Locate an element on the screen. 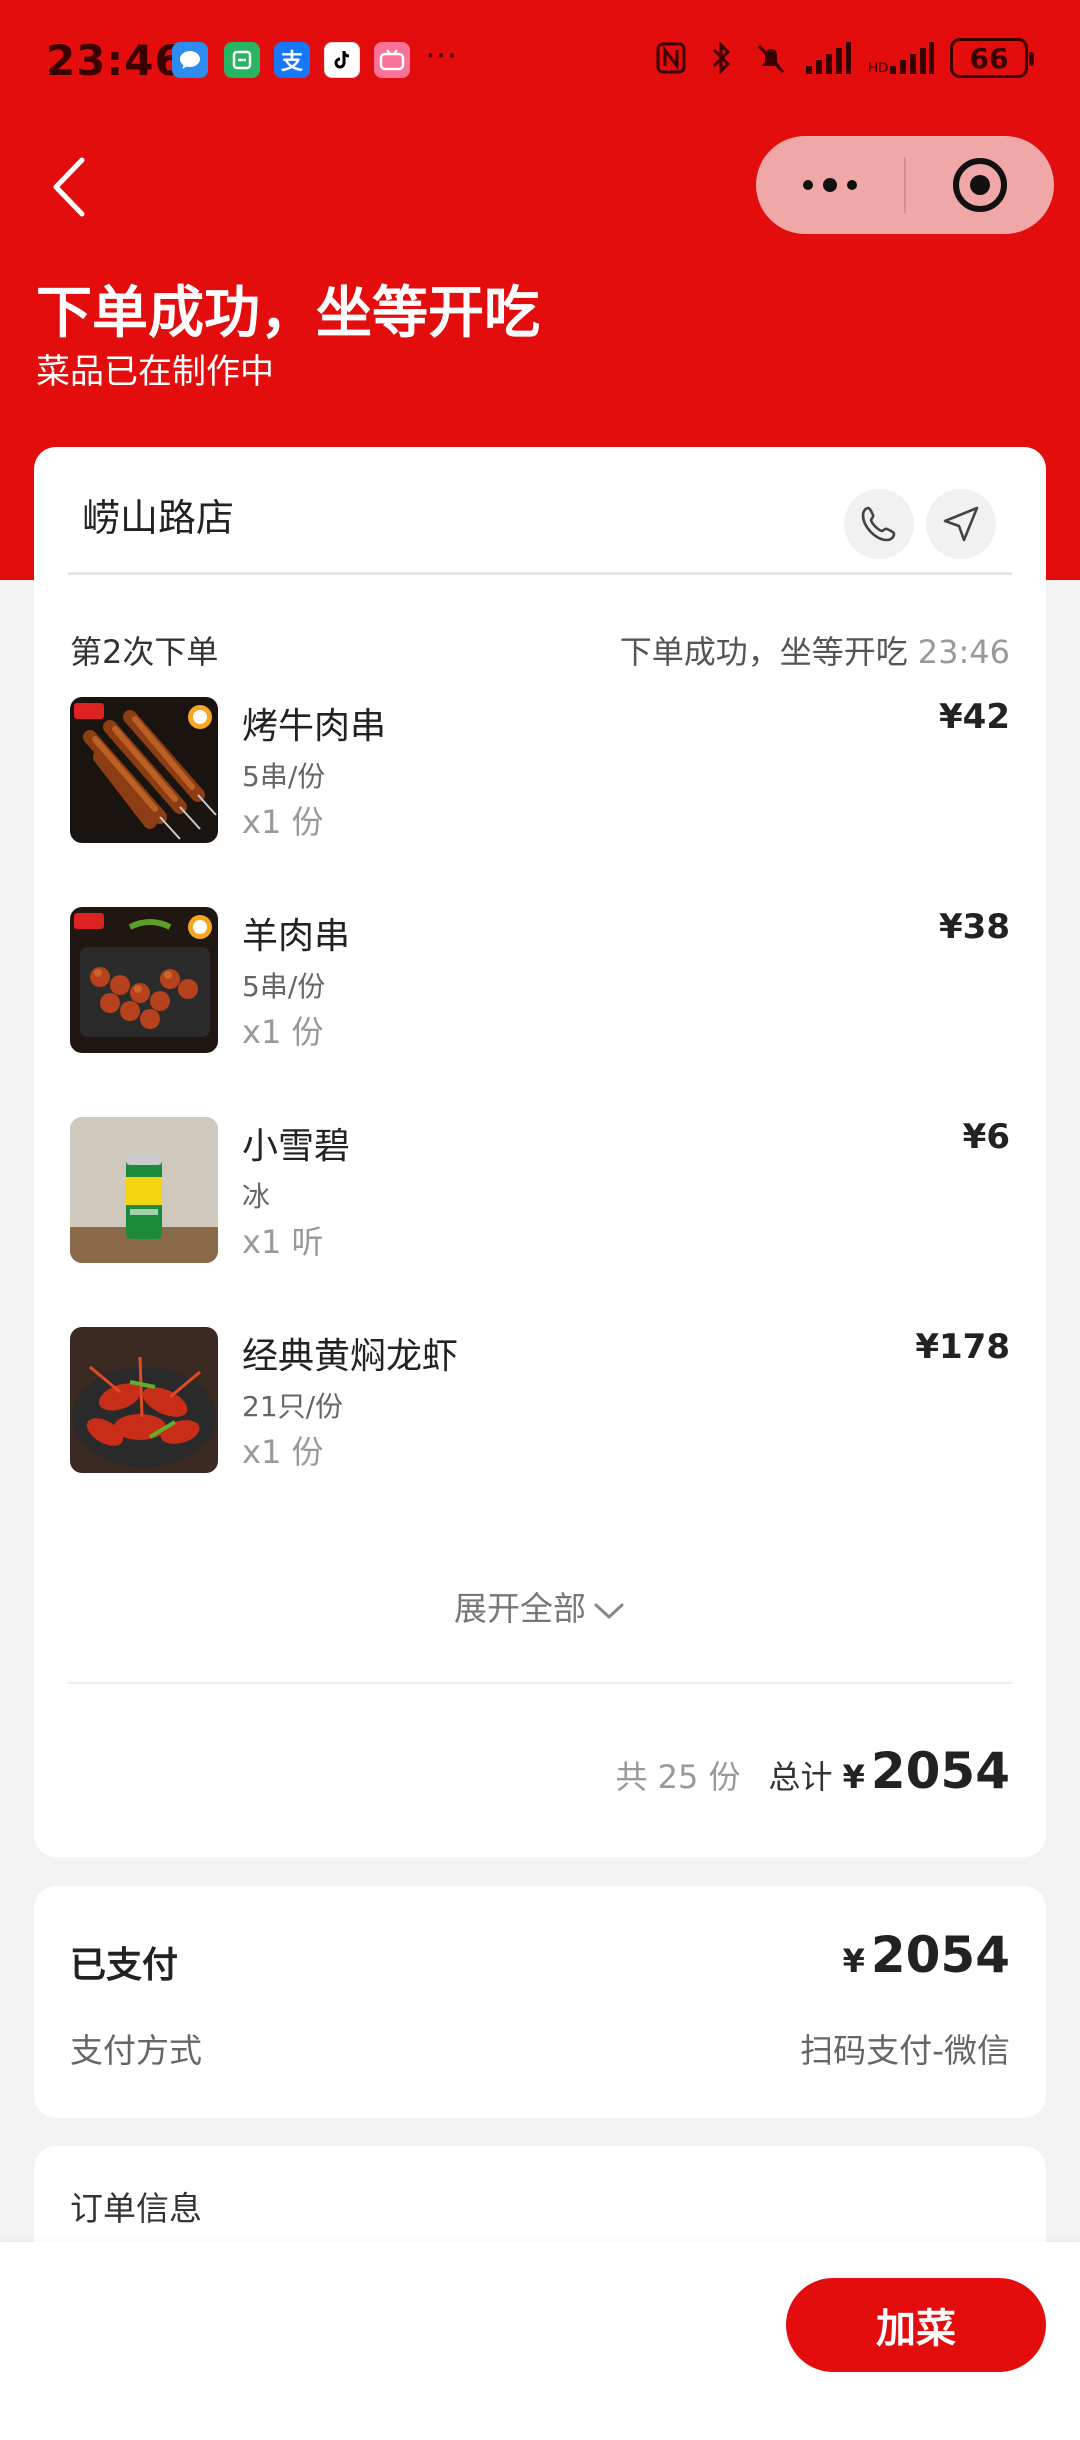  navigate-store-button is located at coordinates (961, 524).